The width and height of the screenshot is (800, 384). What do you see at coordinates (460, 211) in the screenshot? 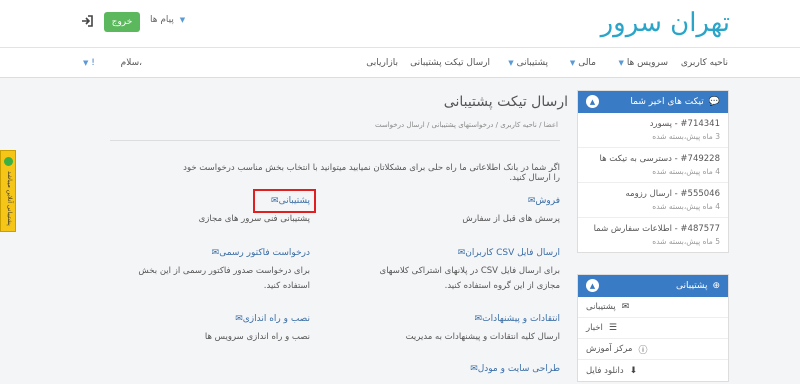
I see `department-sales: فروش✉ پرسش های قبل از سفارش` at bounding box center [460, 211].